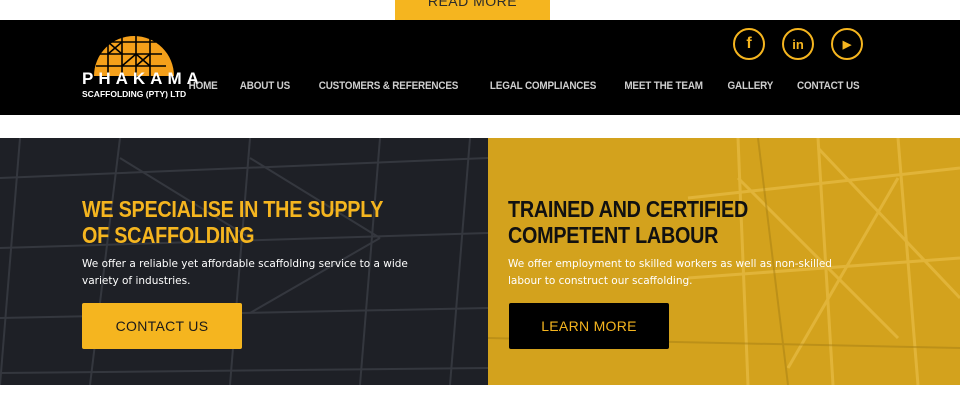 The height and width of the screenshot is (410, 960). I want to click on contact-us-button: CONTACT US, so click(162, 326).